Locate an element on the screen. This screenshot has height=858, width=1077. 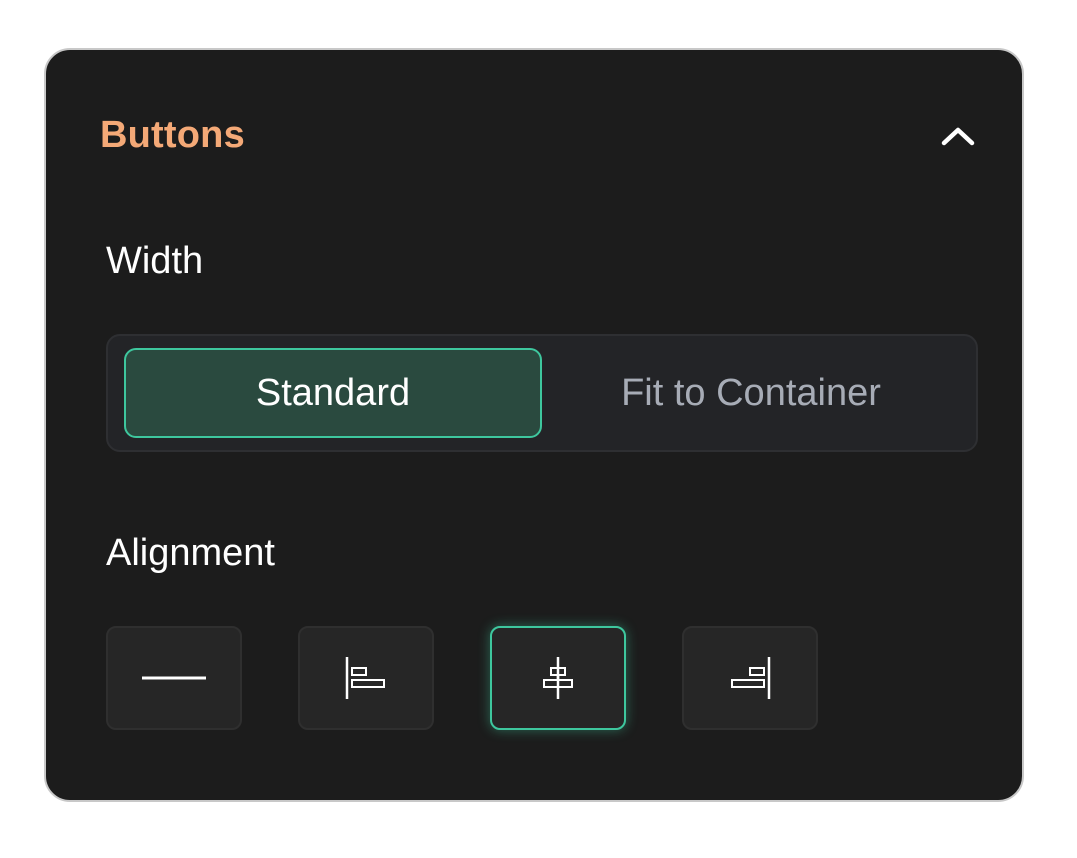
alignment-stretch-button is located at coordinates (174, 678).